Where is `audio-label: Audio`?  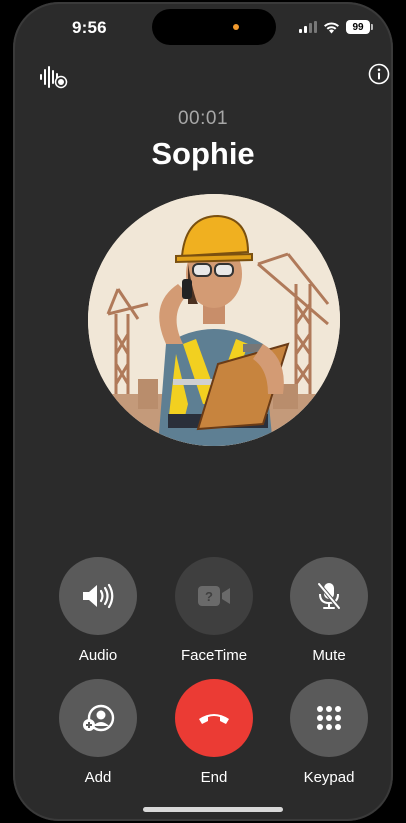
audio-label: Audio is located at coordinates (98, 655).